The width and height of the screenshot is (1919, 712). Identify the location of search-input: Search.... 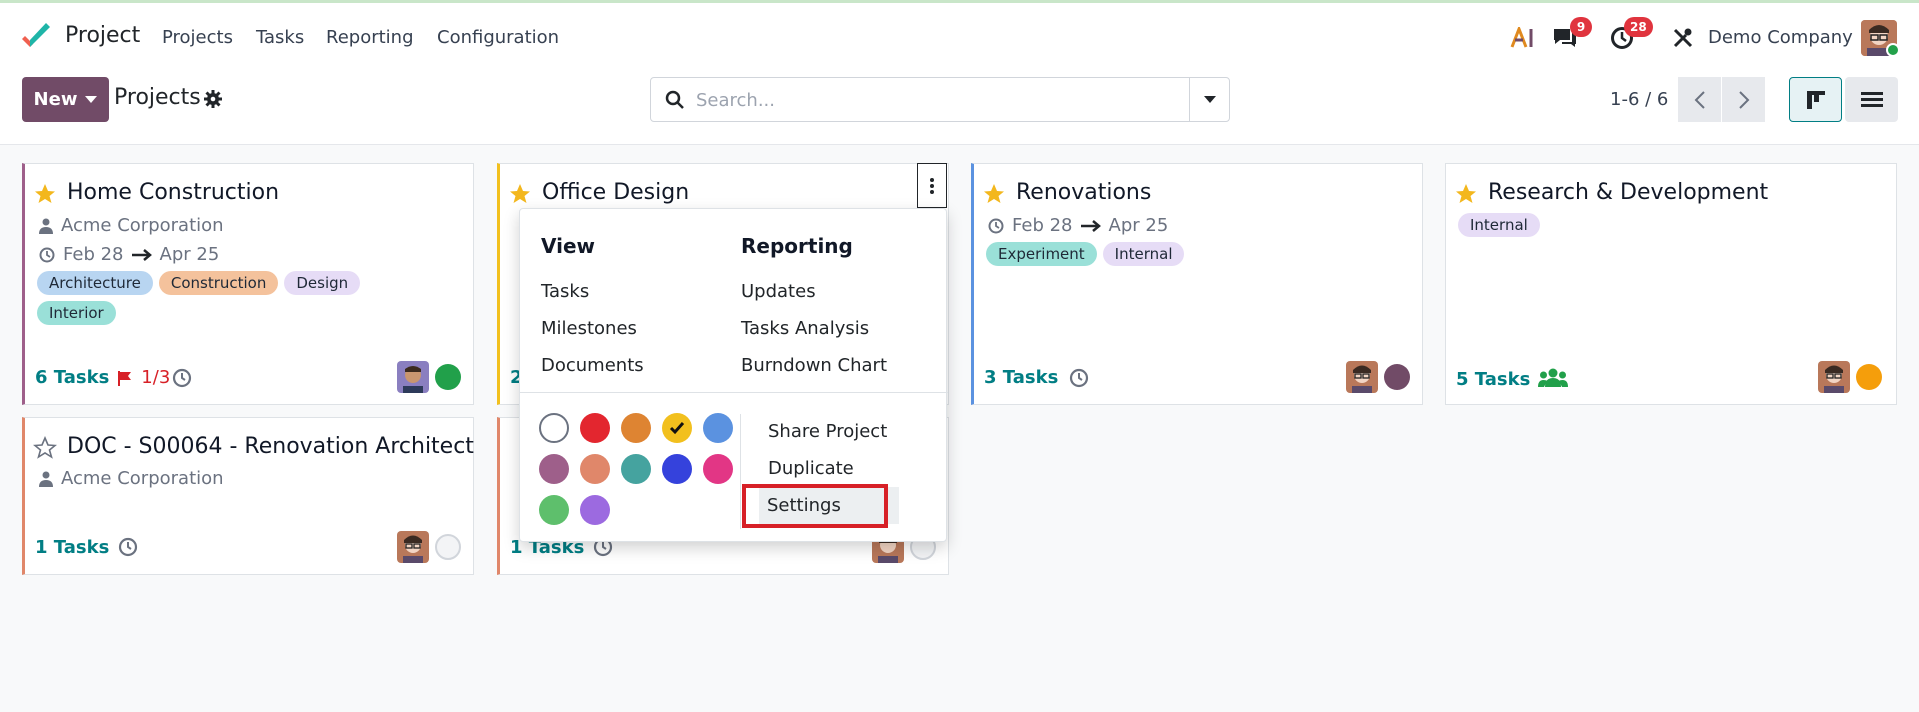
(735, 100).